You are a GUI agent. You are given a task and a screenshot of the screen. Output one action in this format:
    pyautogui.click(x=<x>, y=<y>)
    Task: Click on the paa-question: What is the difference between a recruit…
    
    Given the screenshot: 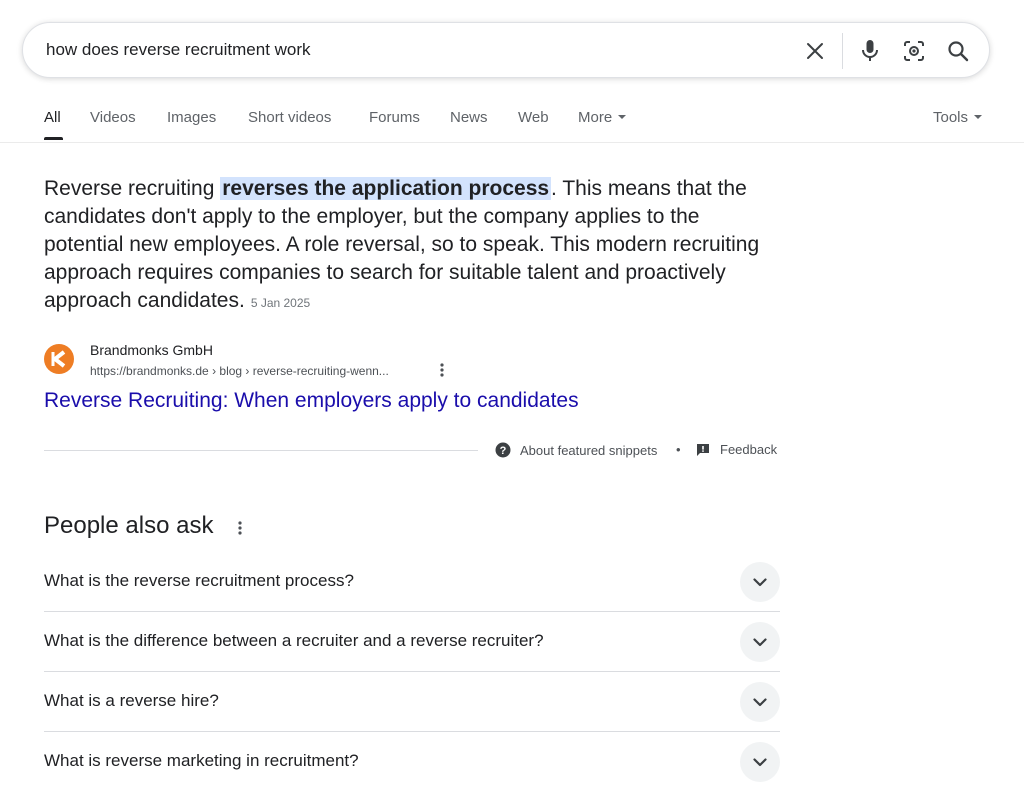 What is the action you would take?
    pyautogui.click(x=412, y=642)
    